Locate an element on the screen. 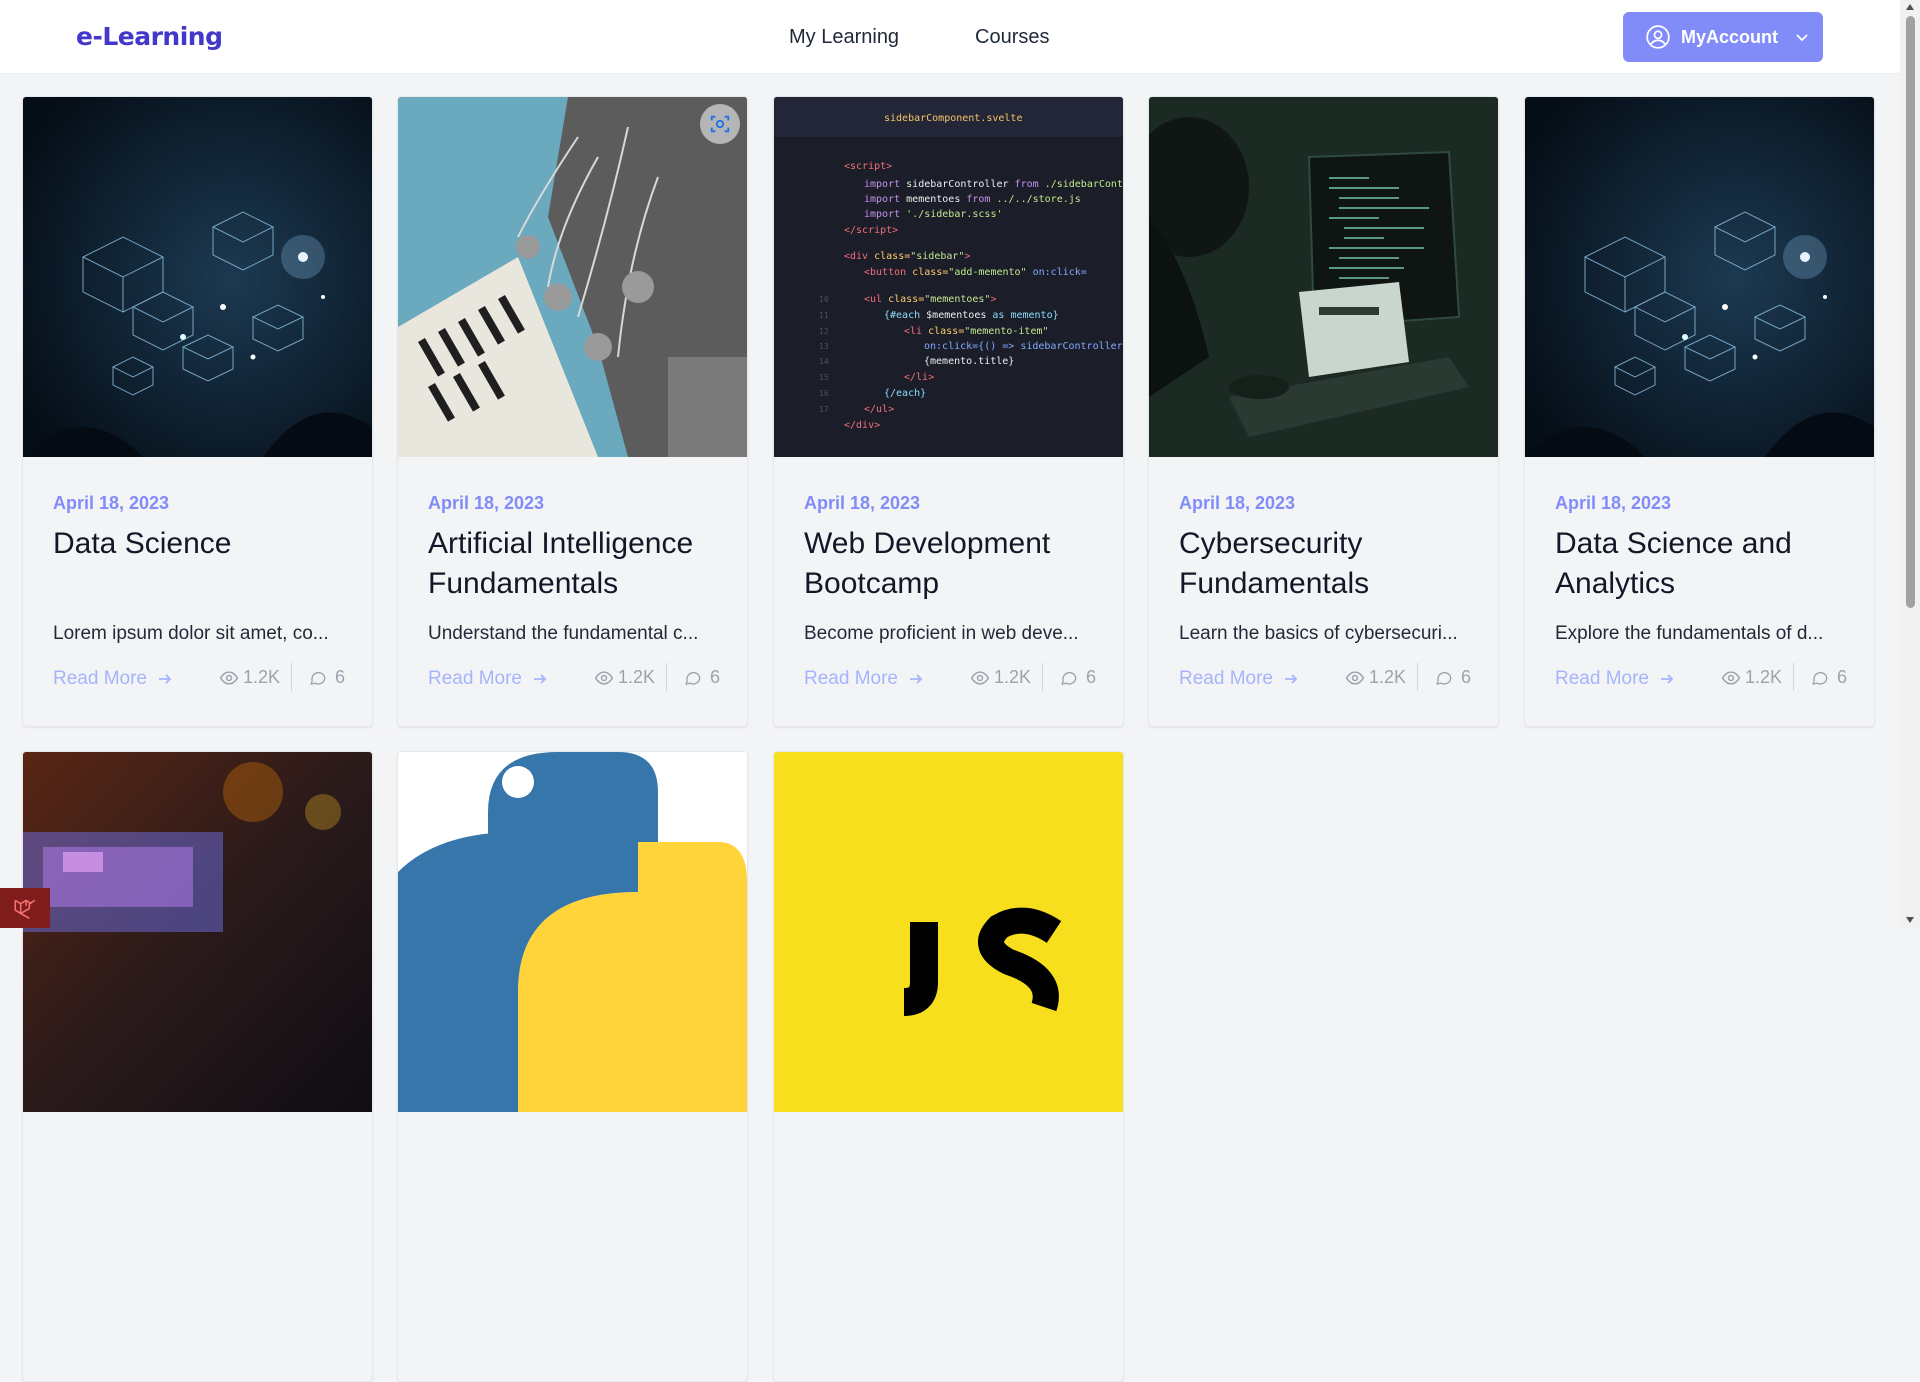 The width and height of the screenshot is (1920, 1382). user-circle-icon is located at coordinates (1658, 37).